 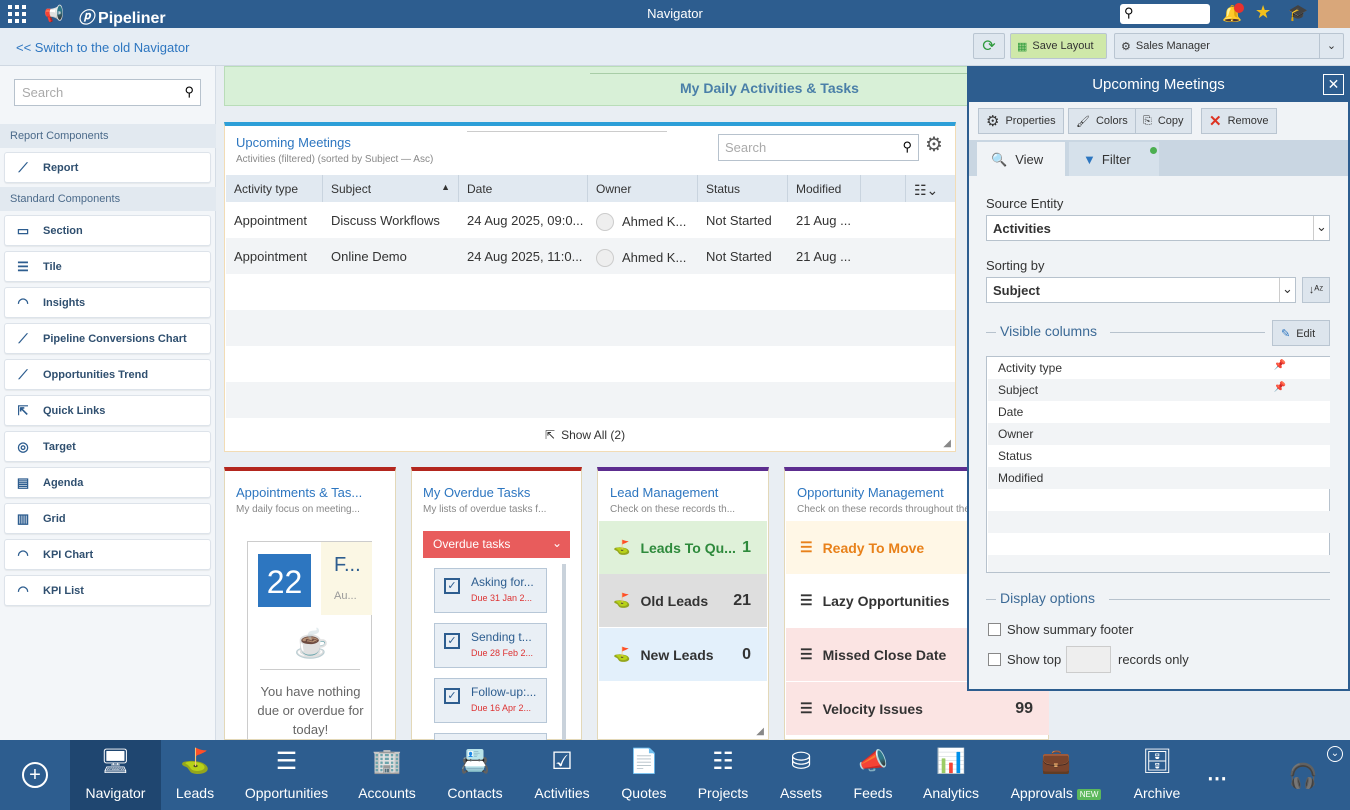 What do you see at coordinates (523, 188) in the screenshot?
I see `column-header-date: Date` at bounding box center [523, 188].